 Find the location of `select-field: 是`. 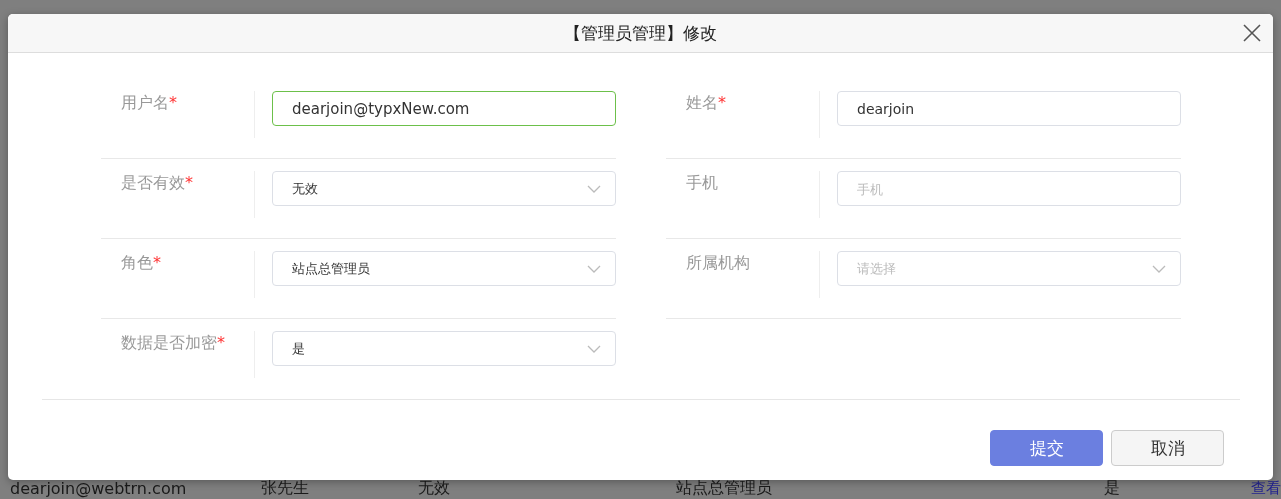

select-field: 是 is located at coordinates (444, 348).